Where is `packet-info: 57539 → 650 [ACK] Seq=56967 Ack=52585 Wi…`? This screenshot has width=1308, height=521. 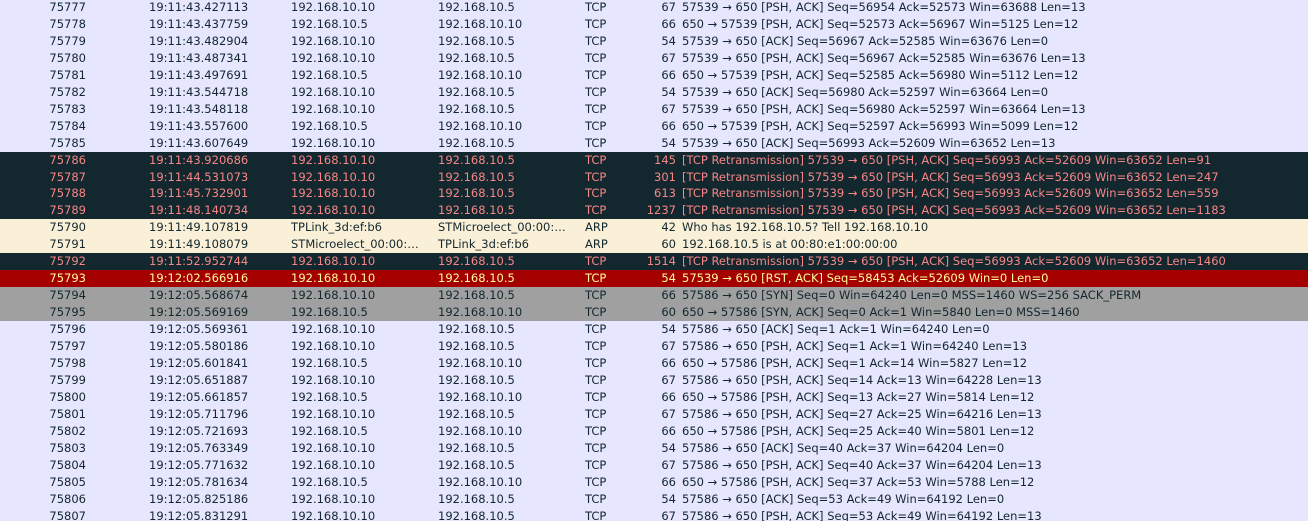 packet-info: 57539 → 650 [ACK] Seq=56967 Ack=52585 Wi… is located at coordinates (865, 40).